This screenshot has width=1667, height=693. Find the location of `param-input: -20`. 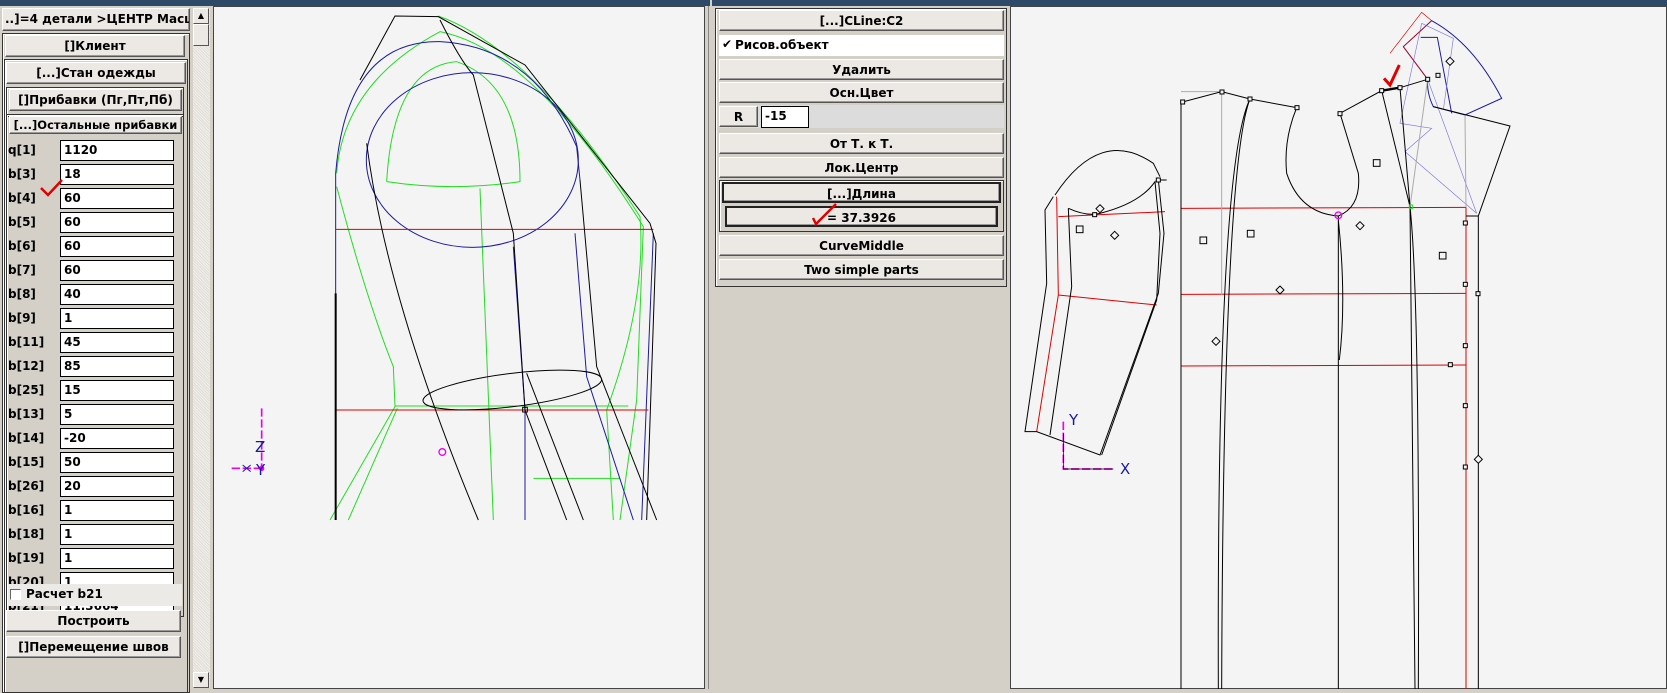

param-input: -20 is located at coordinates (117, 438).